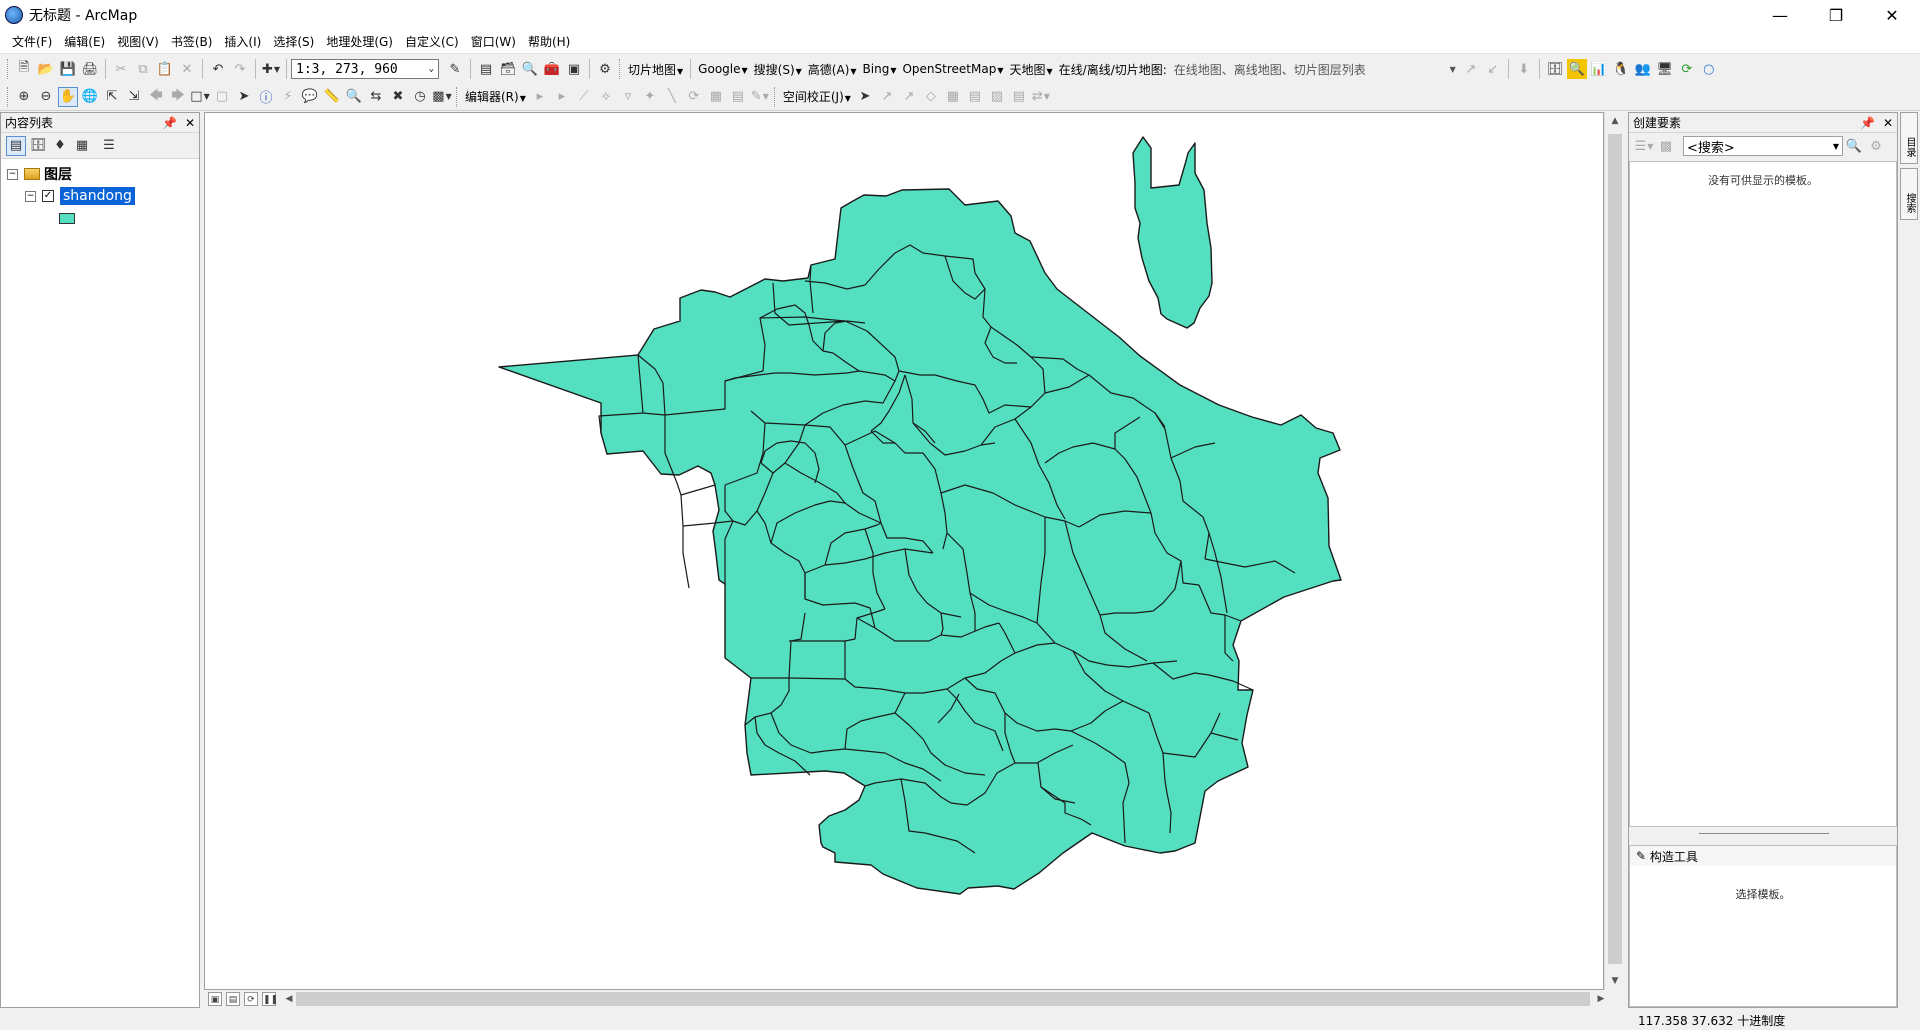 This screenshot has height=1030, width=1920. What do you see at coordinates (1709, 69) in the screenshot?
I see `info-circle-icon: ○` at bounding box center [1709, 69].